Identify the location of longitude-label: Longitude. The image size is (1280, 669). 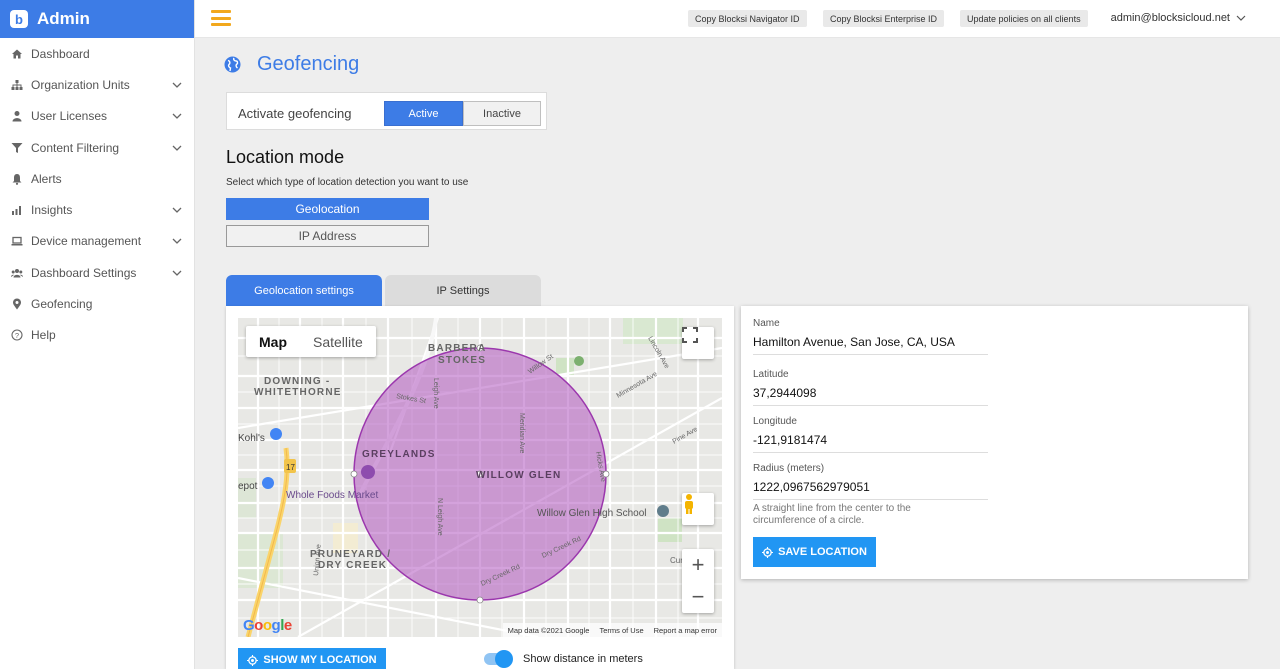
(775, 421).